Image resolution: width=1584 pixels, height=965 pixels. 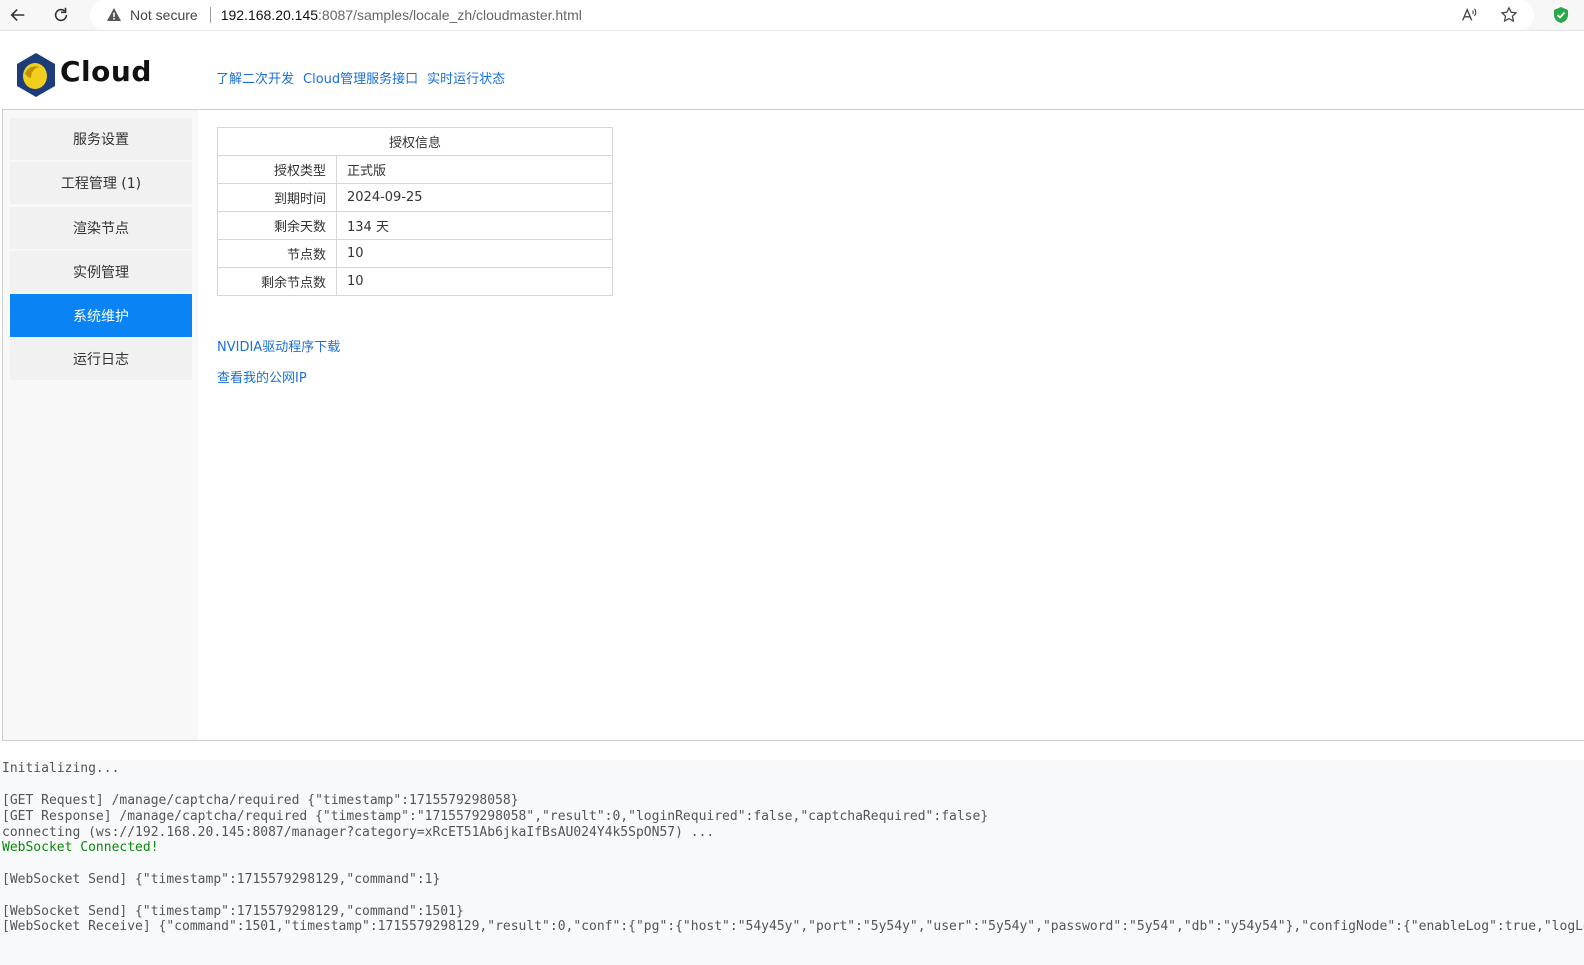 I want to click on sidebar-item-project-management: 工程管理 (1), so click(x=101, y=183).